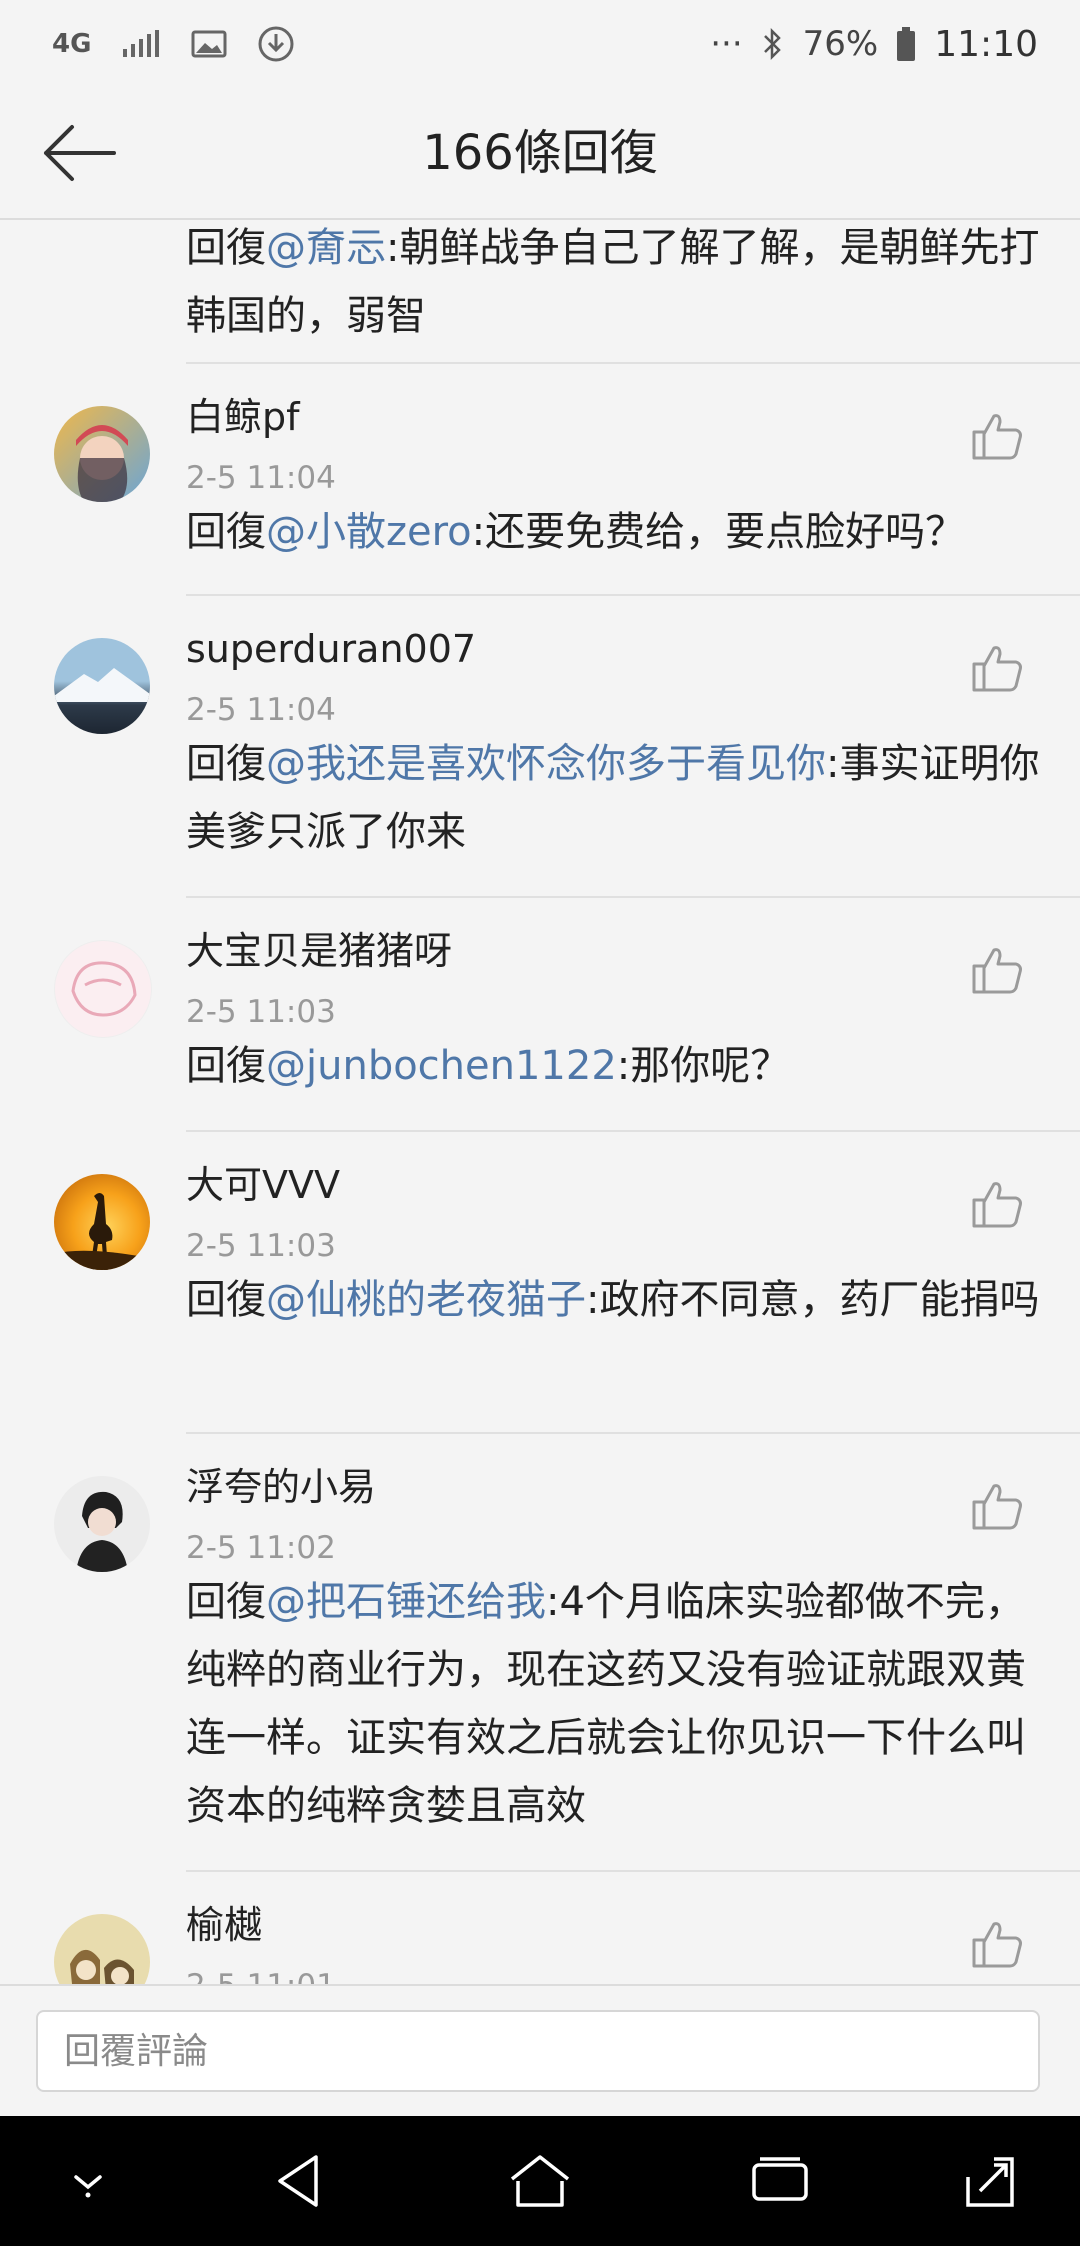  I want to click on comment-author: superduran007, so click(331, 649).